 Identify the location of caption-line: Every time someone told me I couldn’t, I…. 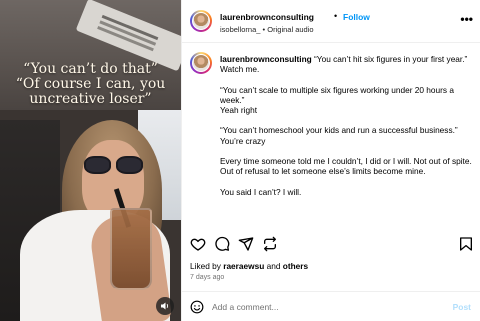
(346, 166).